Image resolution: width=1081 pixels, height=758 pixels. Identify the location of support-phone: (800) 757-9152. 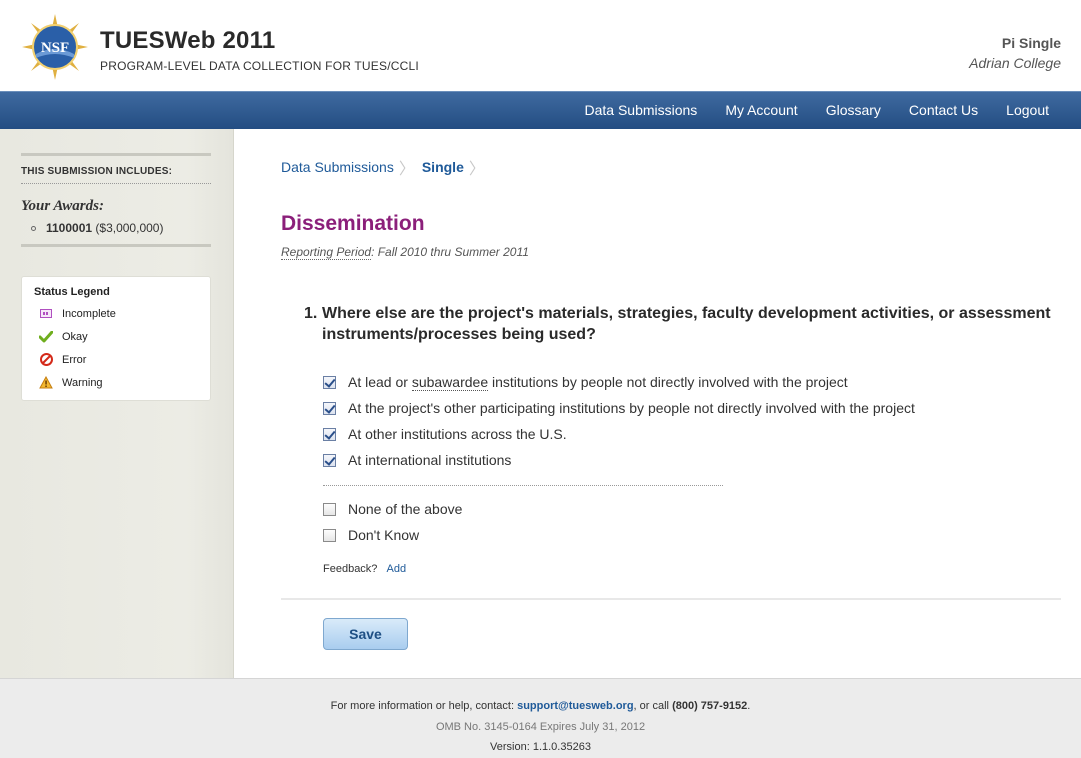
(710, 706).